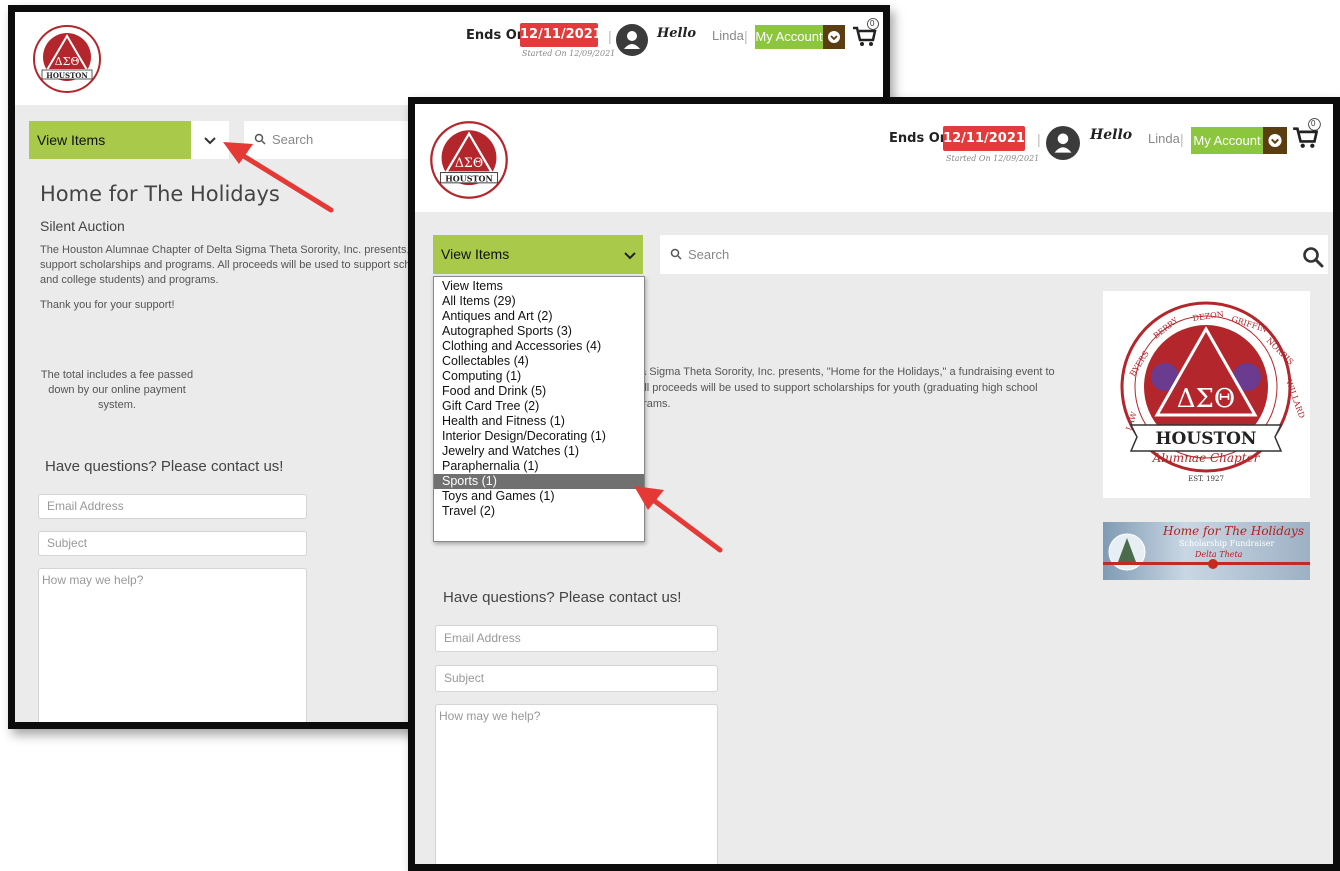  What do you see at coordinates (539, 406) in the screenshot?
I see `dropdown-option: Gift Card Tree (2)` at bounding box center [539, 406].